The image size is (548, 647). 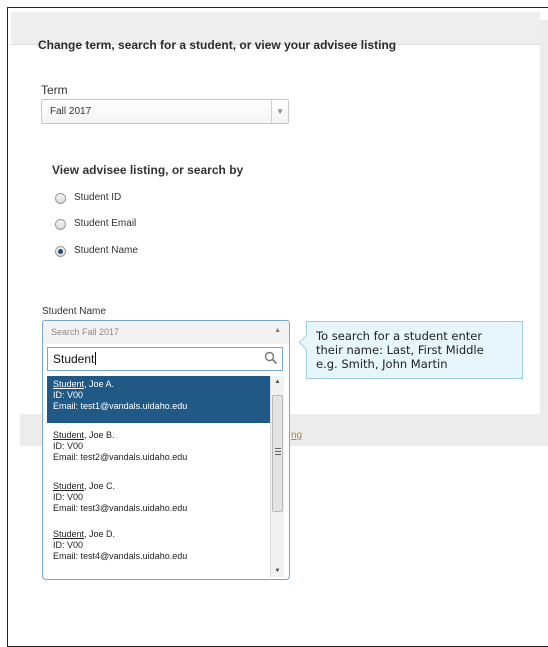 What do you see at coordinates (120, 556) in the screenshot?
I see `result-email: Email: test4@vandals.uidaho.edu` at bounding box center [120, 556].